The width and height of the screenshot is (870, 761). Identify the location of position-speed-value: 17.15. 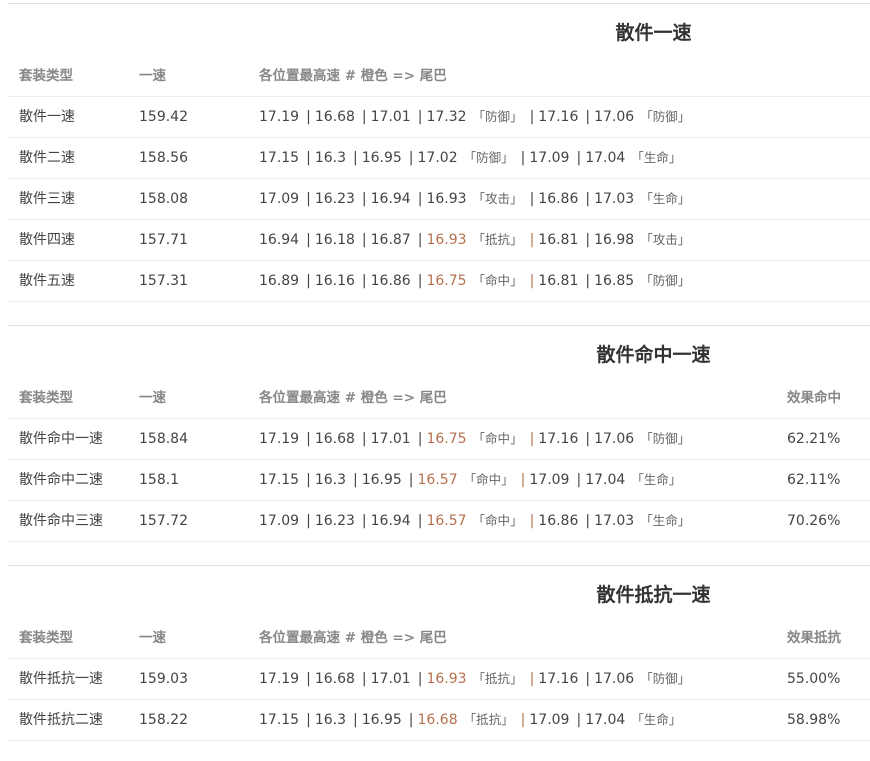
(279, 158).